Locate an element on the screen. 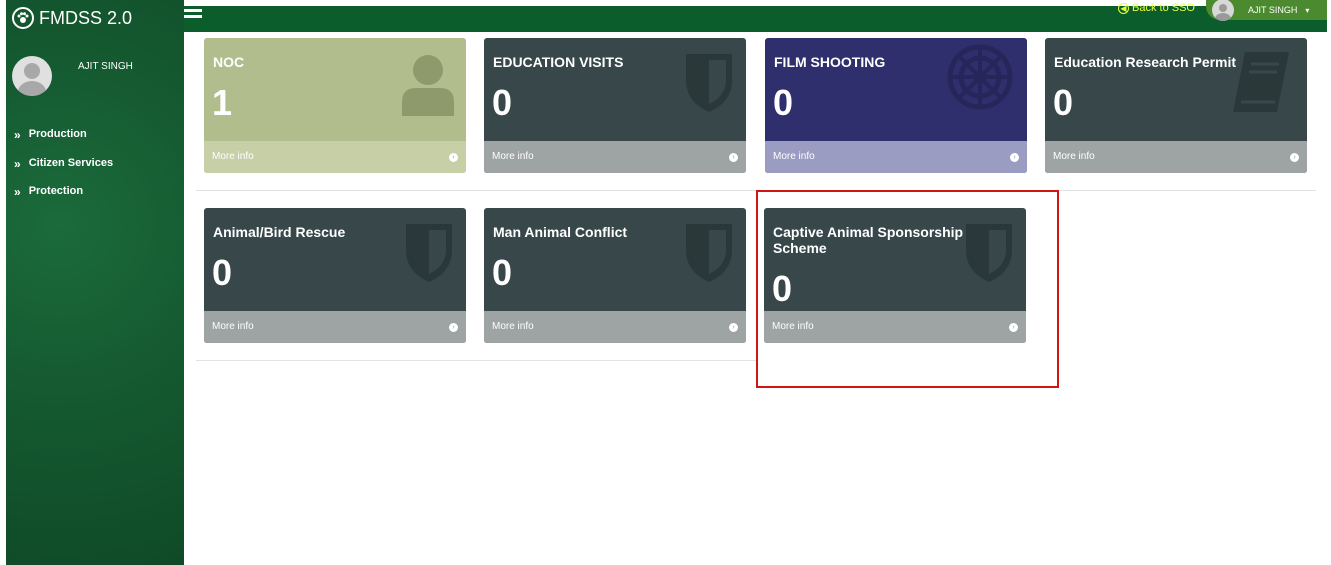 Image resolution: width=1331 pixels, height=565 pixels. card-title: Education Research Permit is located at coordinates (1145, 62).